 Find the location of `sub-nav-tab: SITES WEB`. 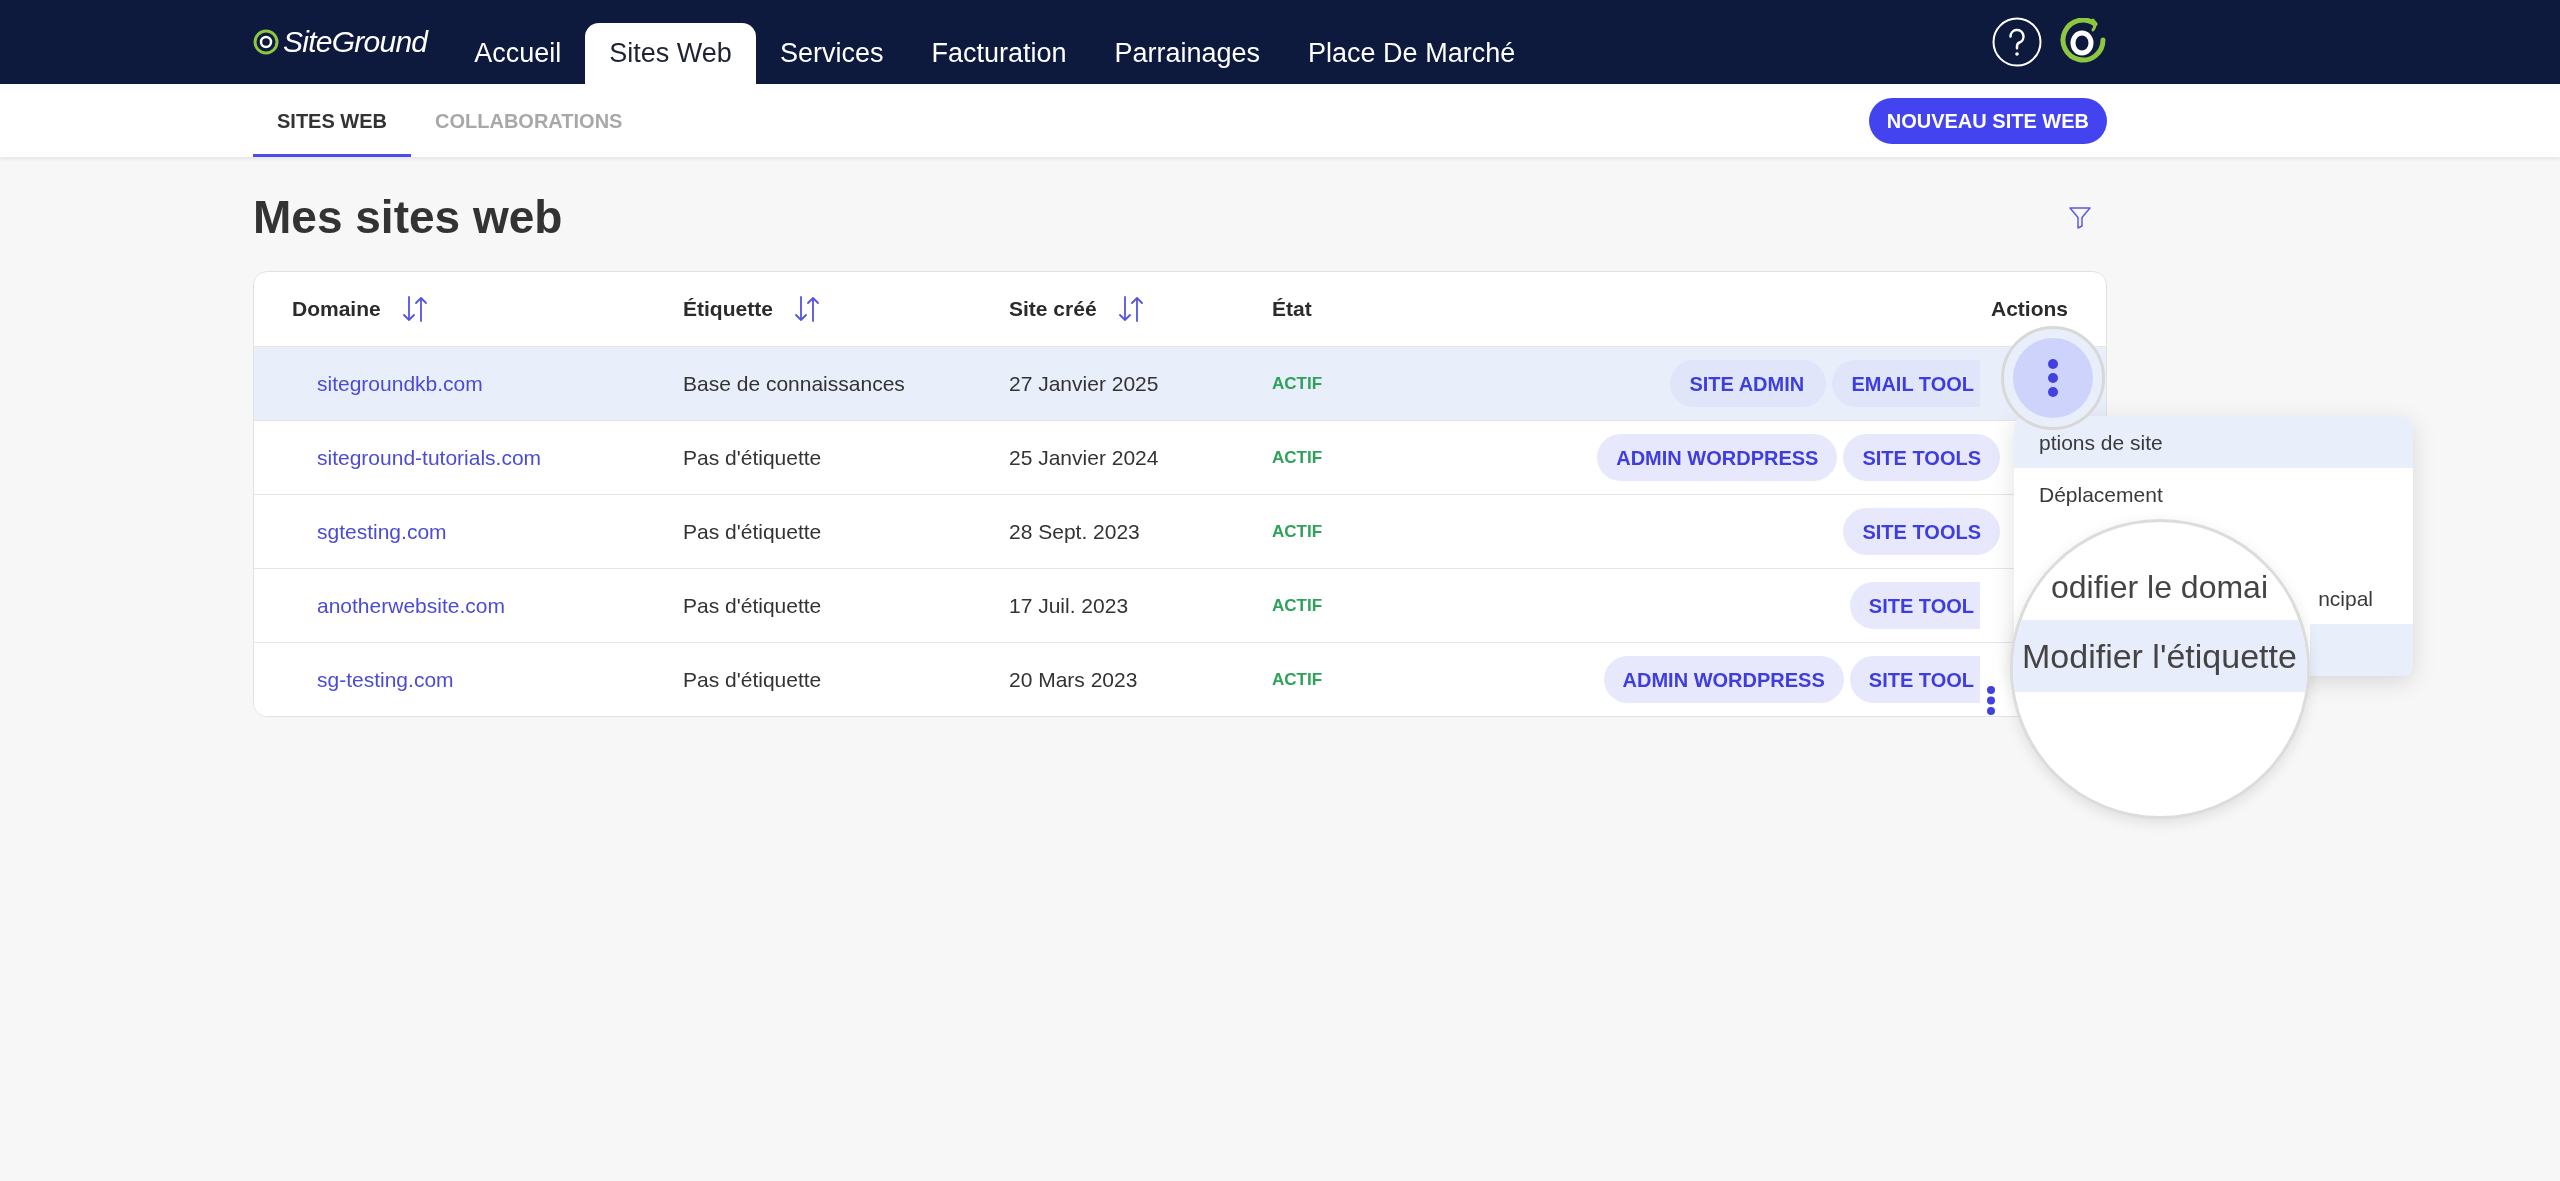

sub-nav-tab: SITES WEB is located at coordinates (332, 120).